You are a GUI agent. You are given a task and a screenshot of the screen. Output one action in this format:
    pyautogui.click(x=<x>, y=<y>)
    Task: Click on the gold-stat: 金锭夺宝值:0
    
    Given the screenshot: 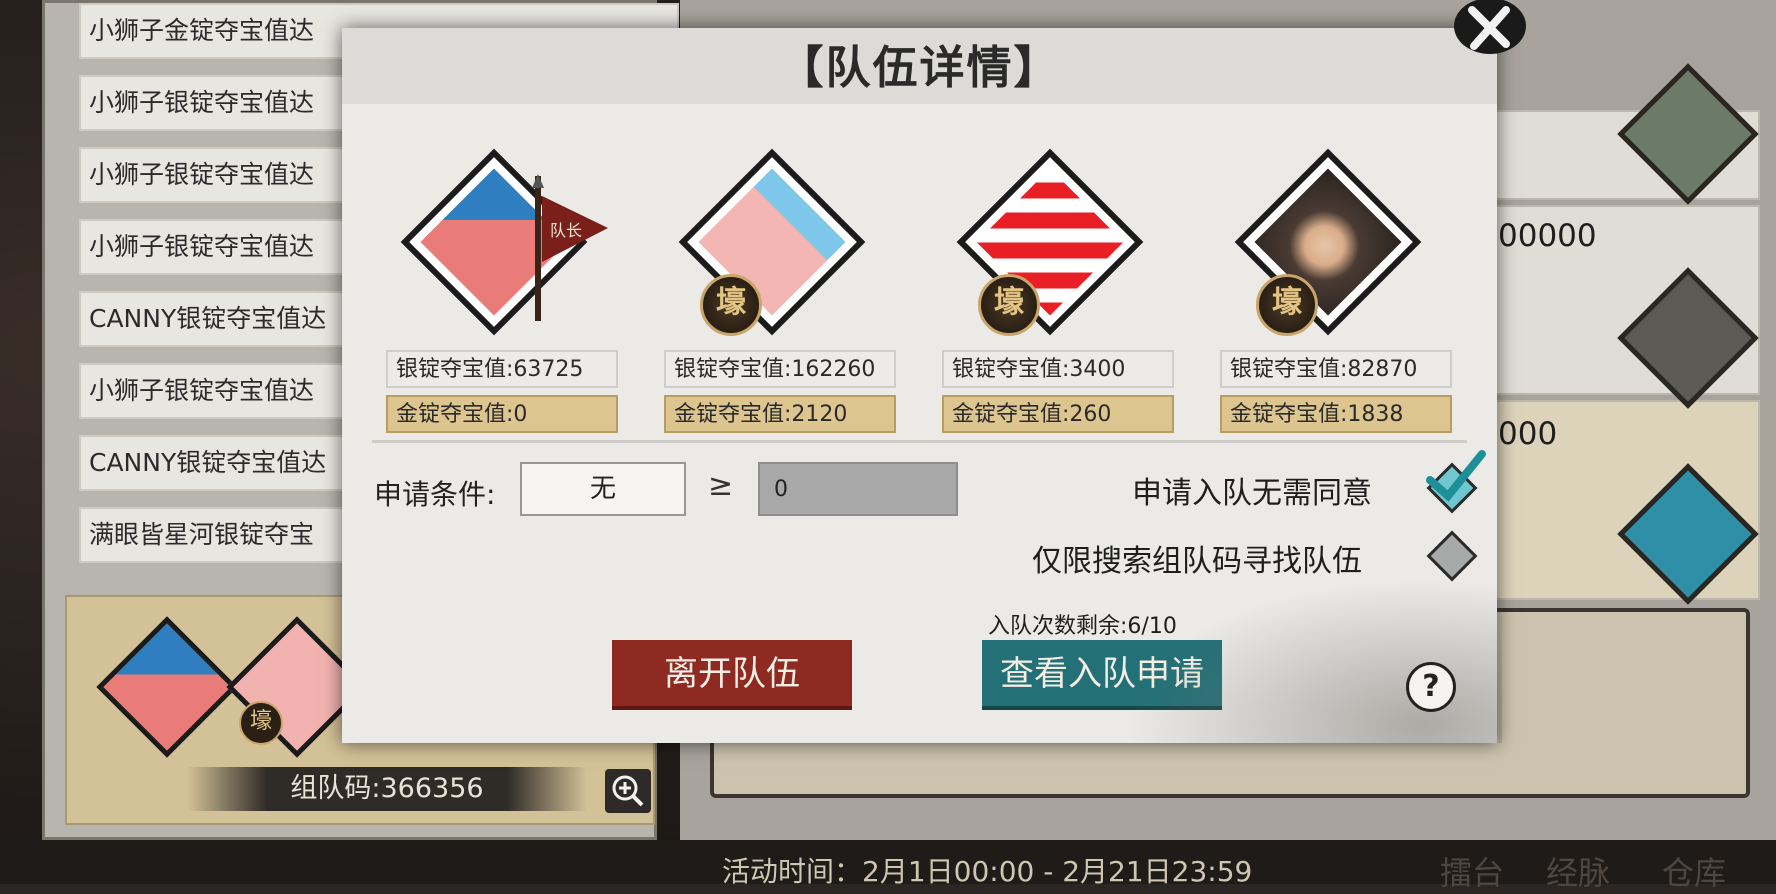 What is the action you would take?
    pyautogui.click(x=502, y=414)
    